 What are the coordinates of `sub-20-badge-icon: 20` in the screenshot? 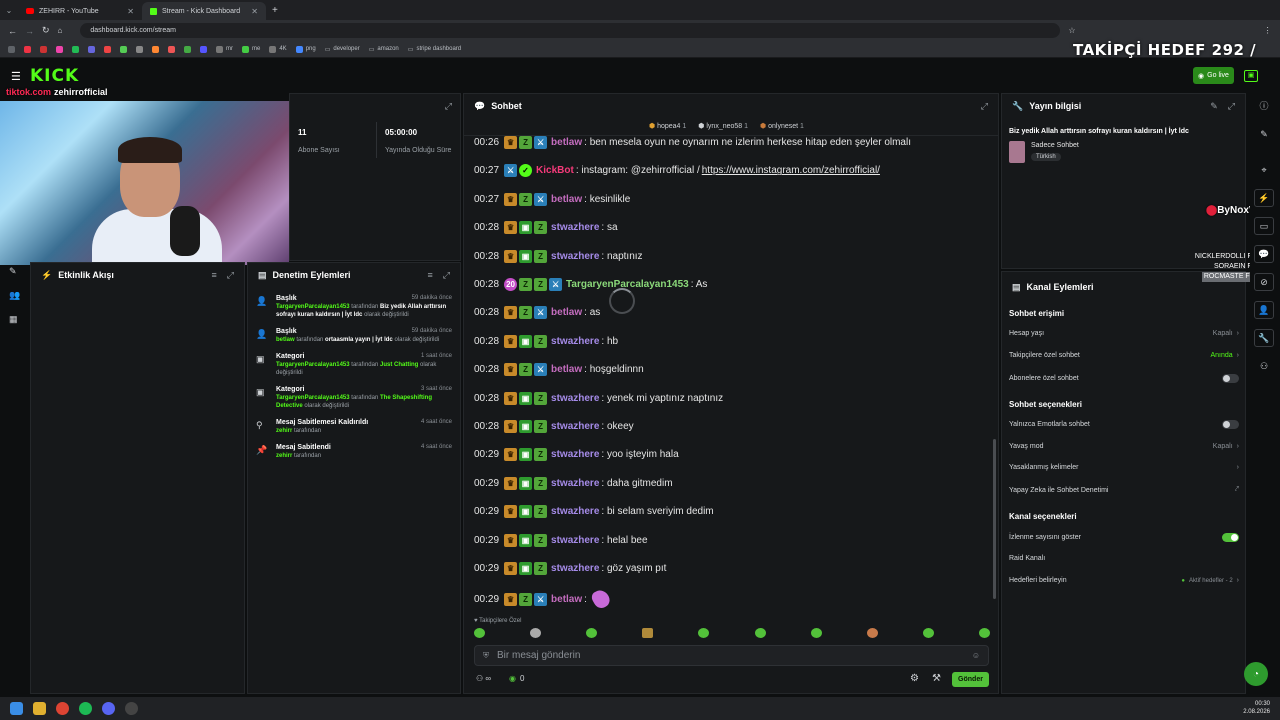 It's located at (511, 284).